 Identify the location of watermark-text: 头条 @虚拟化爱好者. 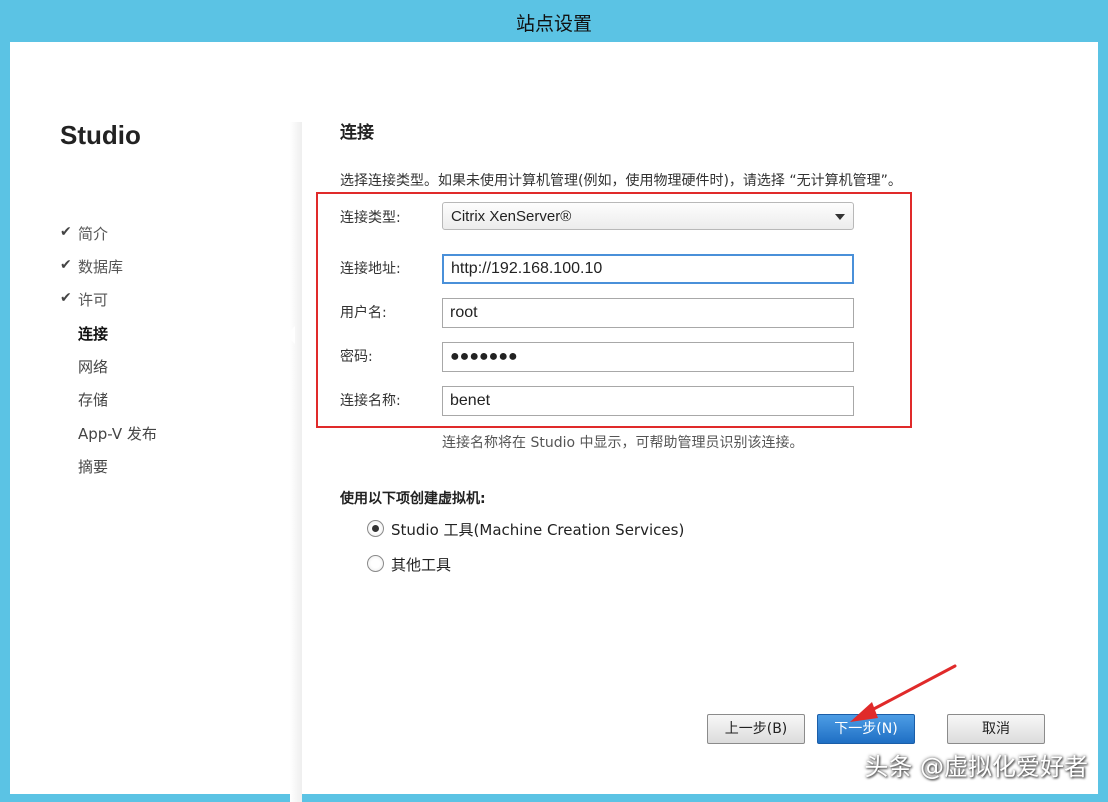
(976, 767).